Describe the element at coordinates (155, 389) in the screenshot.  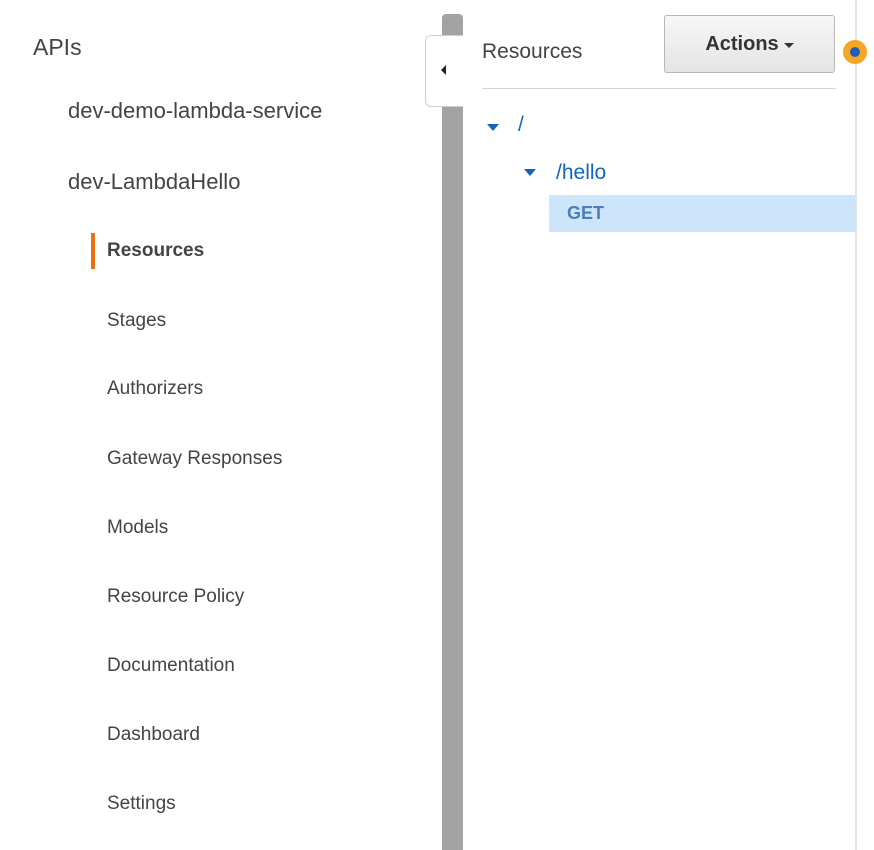
I see `sidebar-item-authorizers: Authorizers` at that location.